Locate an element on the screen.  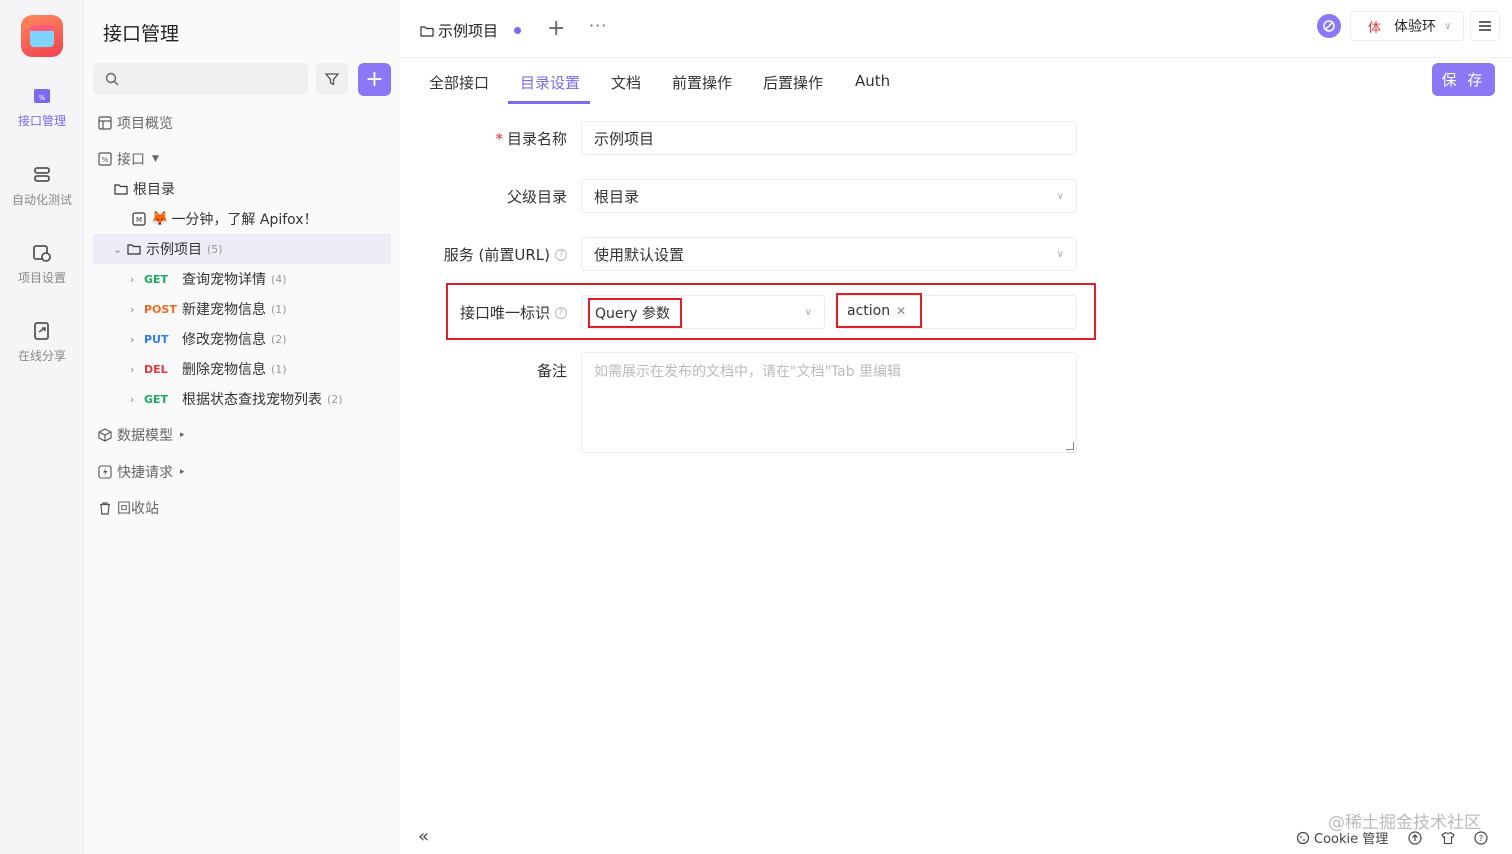
sidebar-title: 接口管理 is located at coordinates (141, 34).